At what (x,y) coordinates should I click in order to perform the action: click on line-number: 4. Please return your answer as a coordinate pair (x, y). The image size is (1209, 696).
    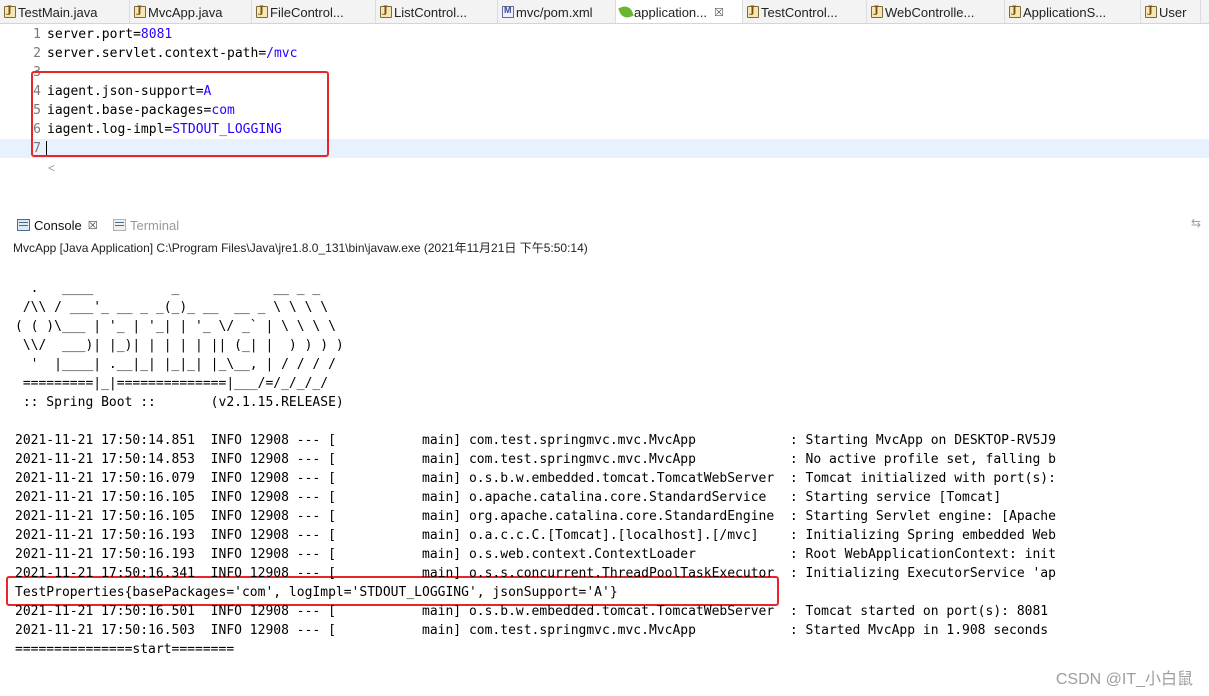
    Looking at the image, I should click on (37, 91).